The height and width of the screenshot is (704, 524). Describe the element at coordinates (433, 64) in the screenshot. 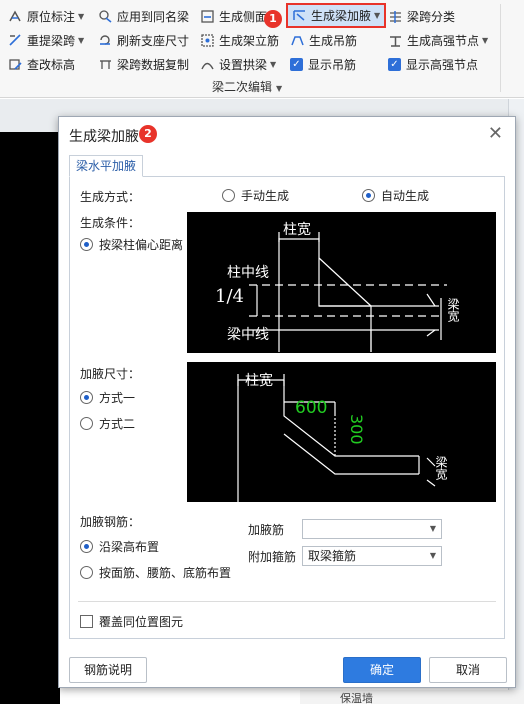

I see `show-high-strength-node-checkbox: ✓ 显示高强节点` at that location.